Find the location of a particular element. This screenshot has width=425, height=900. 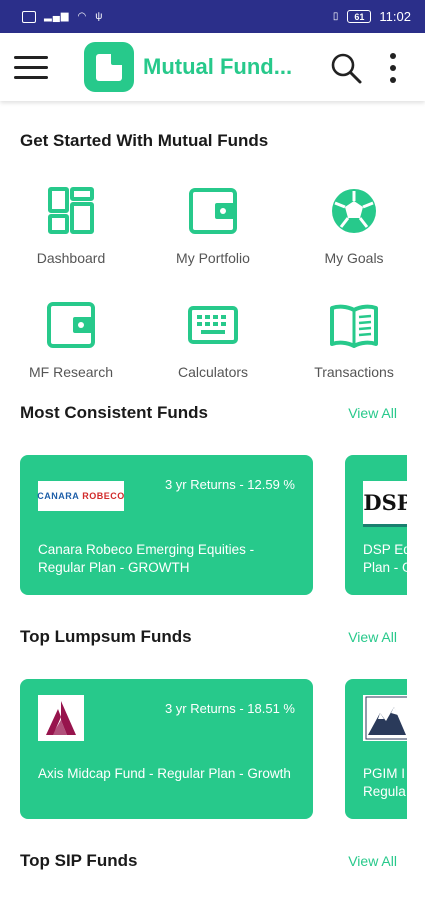

transactions-tile: Transactions is located at coordinates (354, 340).